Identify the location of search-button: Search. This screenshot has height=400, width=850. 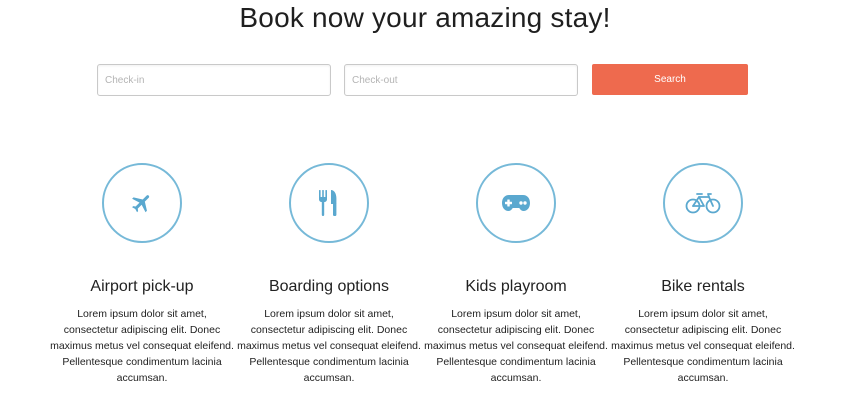
(670, 79).